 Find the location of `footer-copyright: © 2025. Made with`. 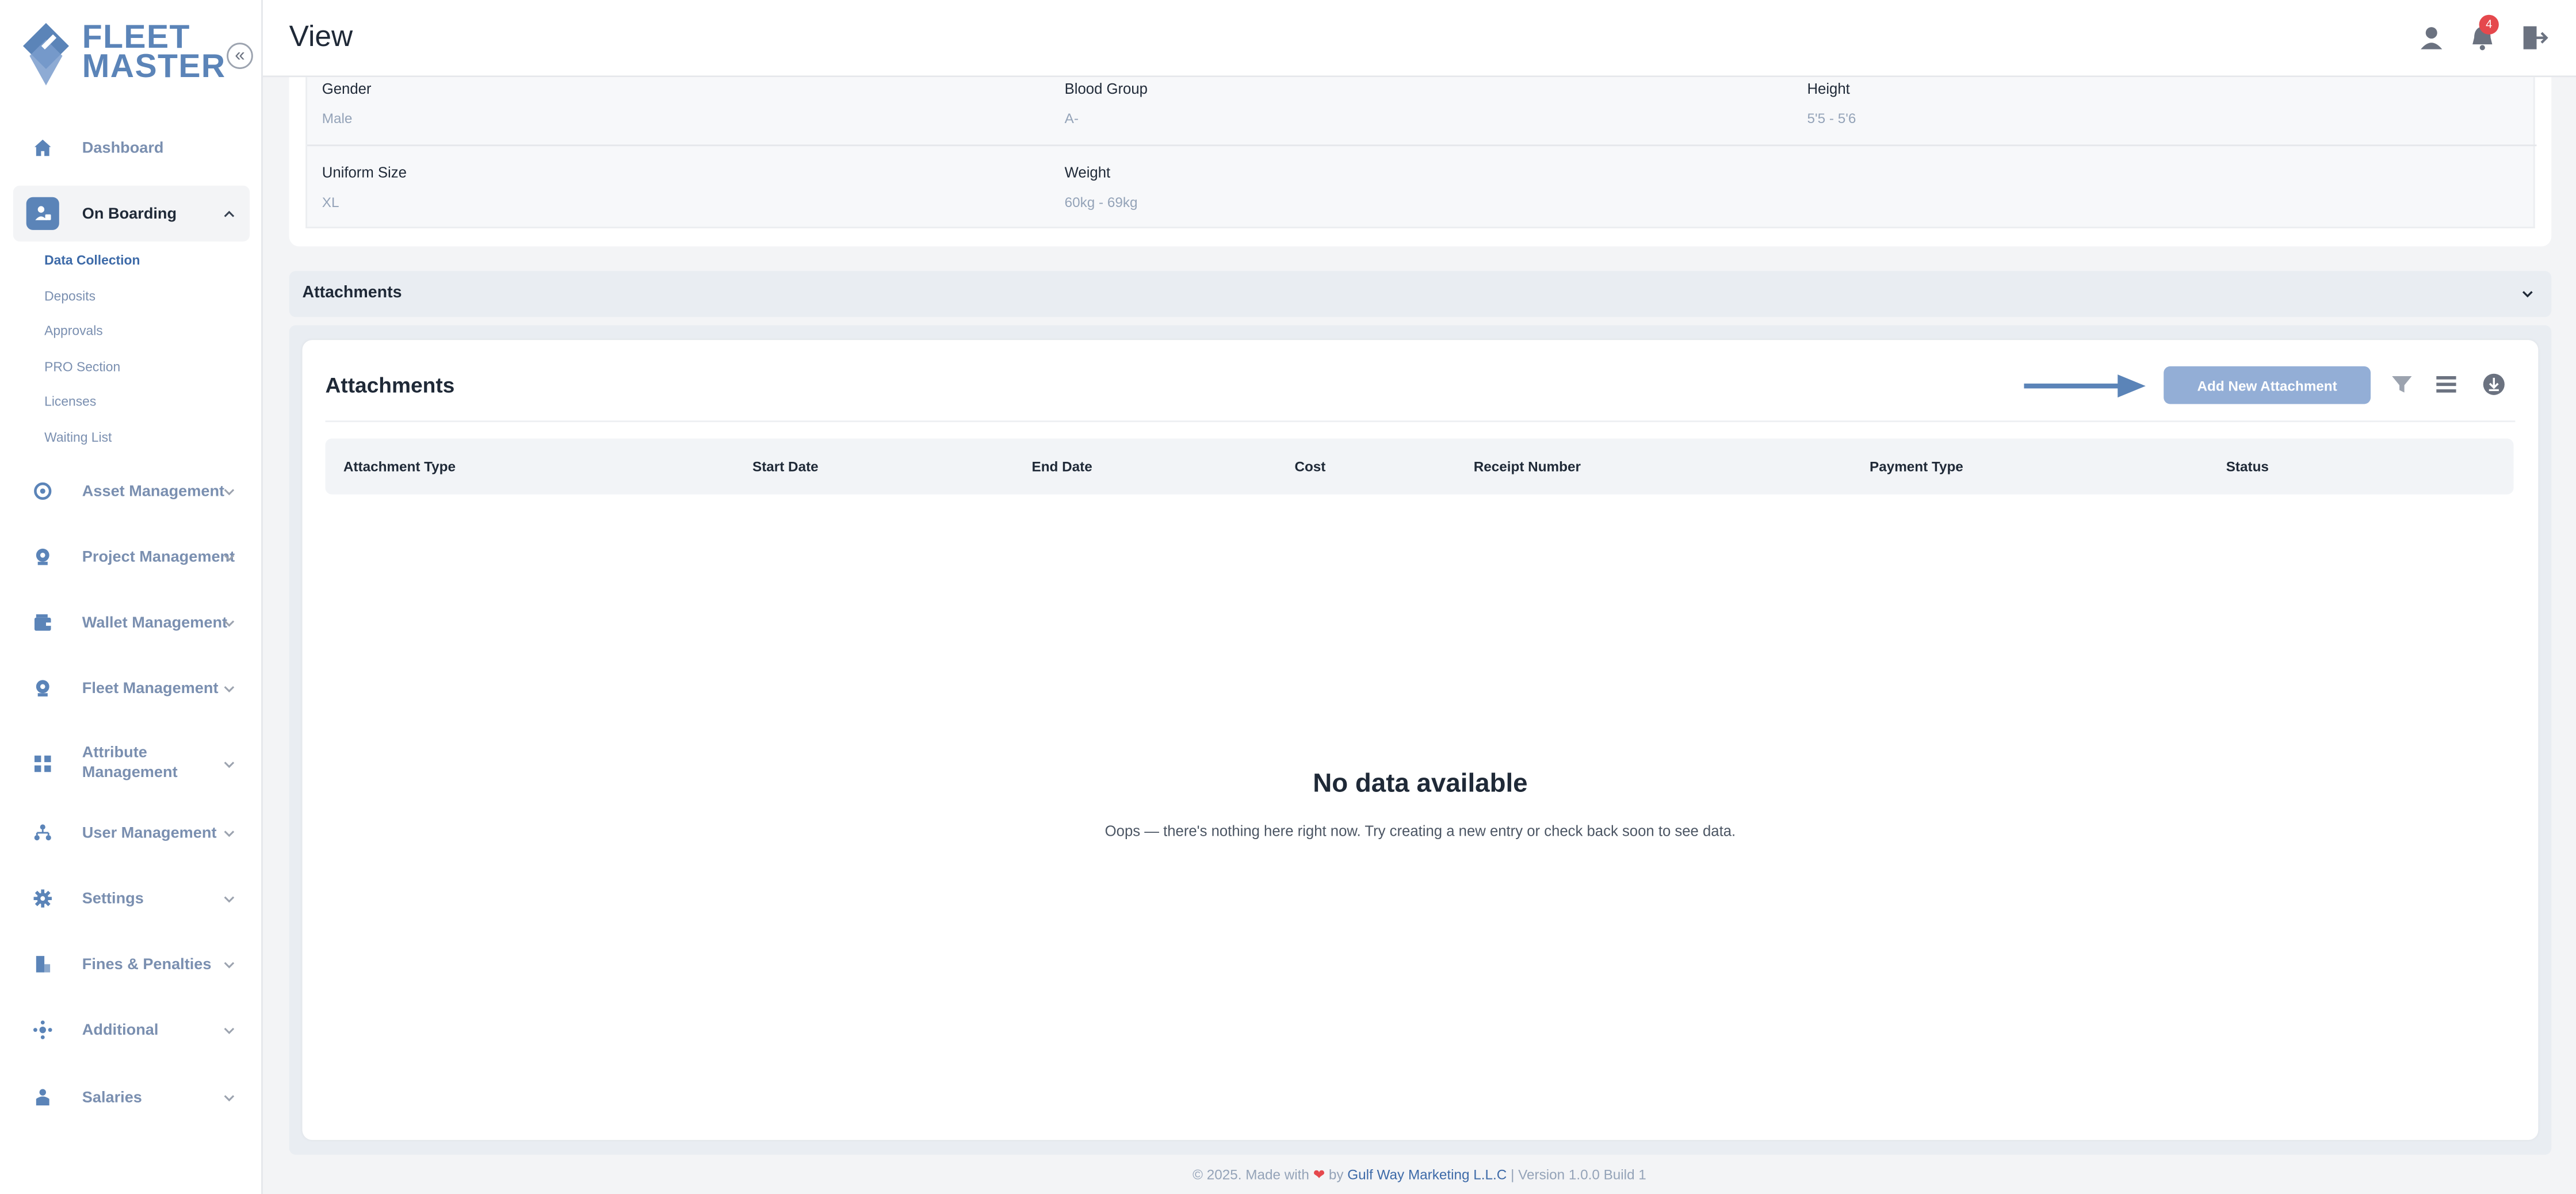

footer-copyright: © 2025. Made with is located at coordinates (1251, 1174).